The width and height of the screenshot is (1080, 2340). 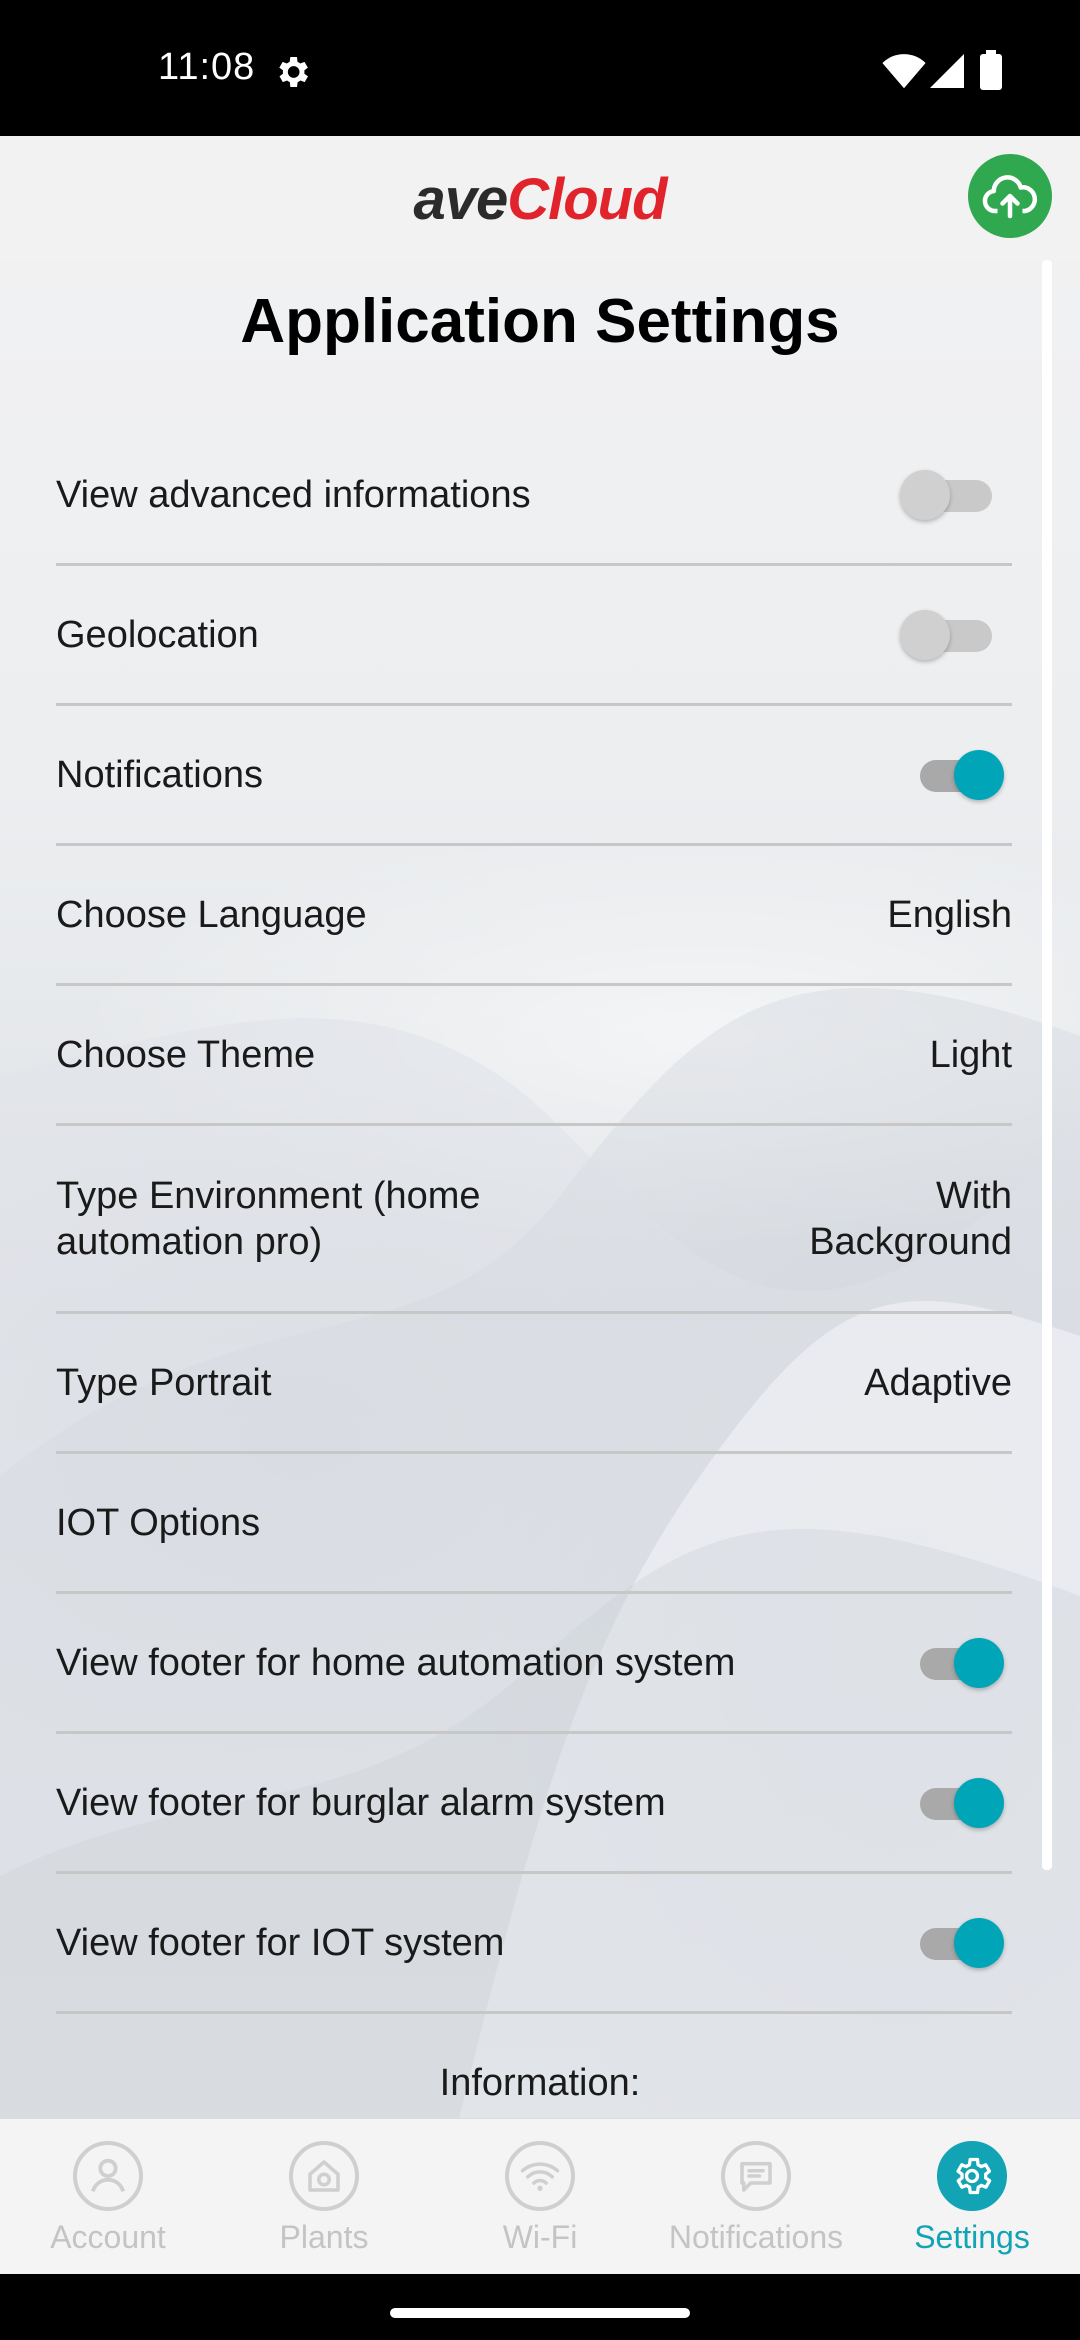 I want to click on setting-footer-burglar-alarm: View footer for burglar alarm system, so click(x=534, y=1804).